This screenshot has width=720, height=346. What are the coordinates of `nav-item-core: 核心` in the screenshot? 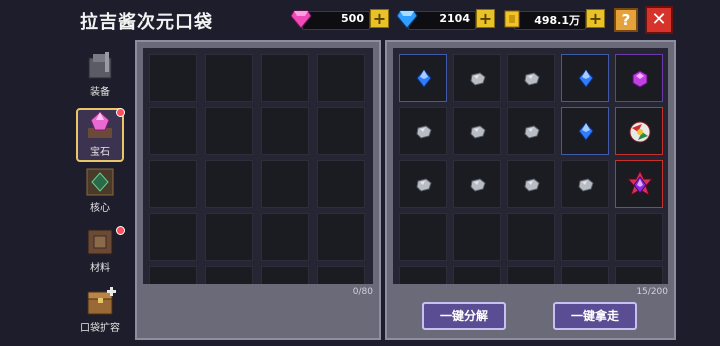 It's located at (100, 193).